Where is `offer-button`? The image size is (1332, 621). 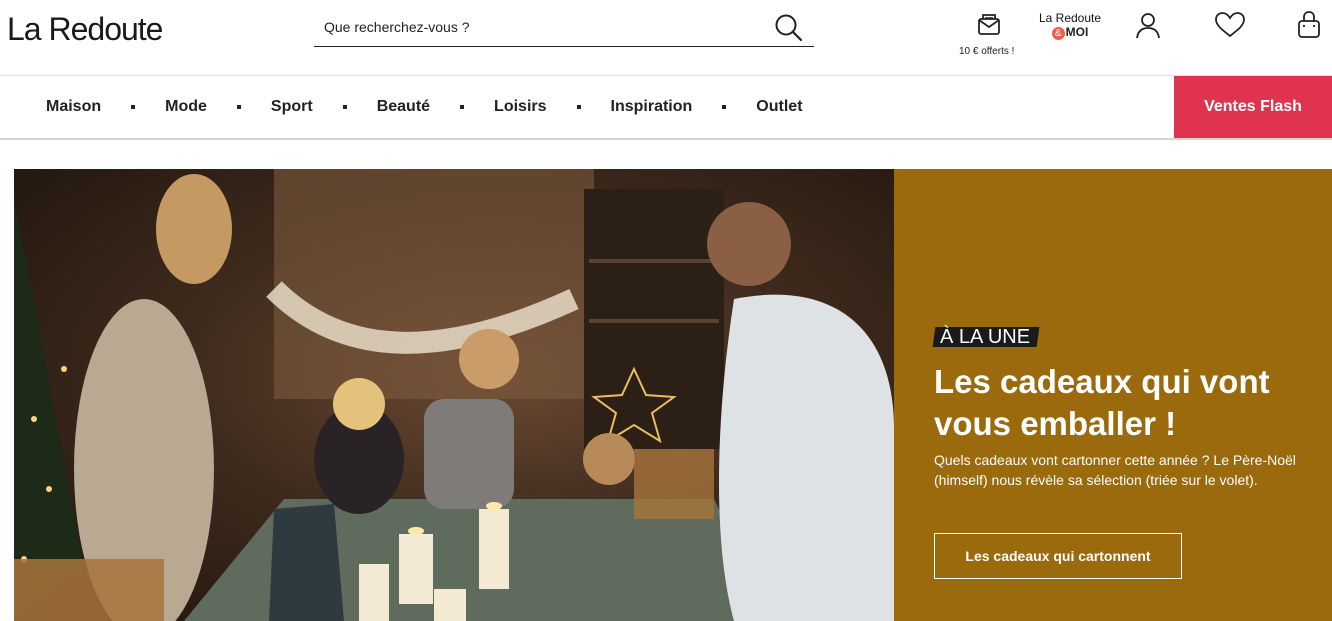
offer-button is located at coordinates (989, 25).